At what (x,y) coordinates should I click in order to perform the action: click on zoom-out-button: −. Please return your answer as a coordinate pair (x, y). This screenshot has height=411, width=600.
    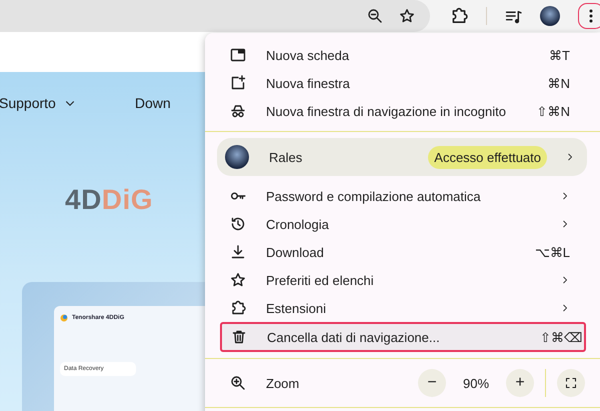
    Looking at the image, I should click on (432, 383).